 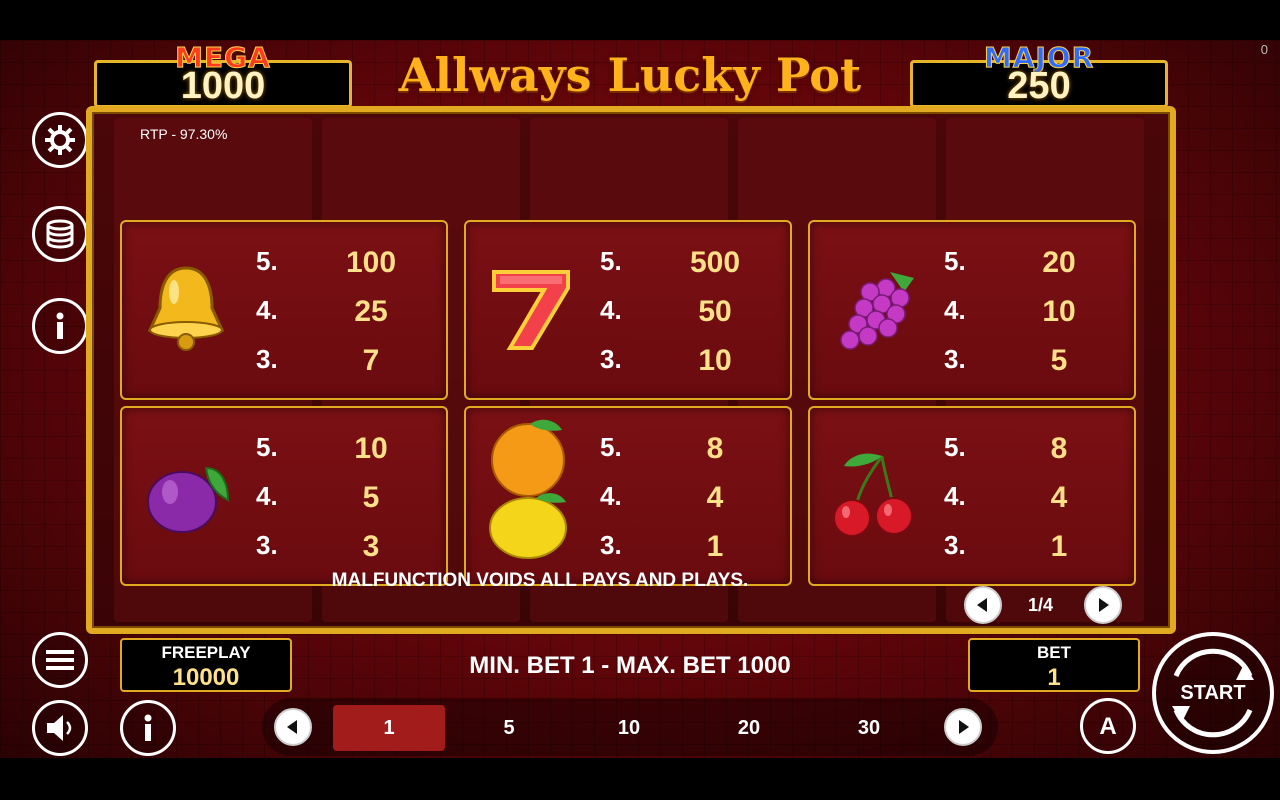 What do you see at coordinates (186, 308) in the screenshot?
I see `bell-icon` at bounding box center [186, 308].